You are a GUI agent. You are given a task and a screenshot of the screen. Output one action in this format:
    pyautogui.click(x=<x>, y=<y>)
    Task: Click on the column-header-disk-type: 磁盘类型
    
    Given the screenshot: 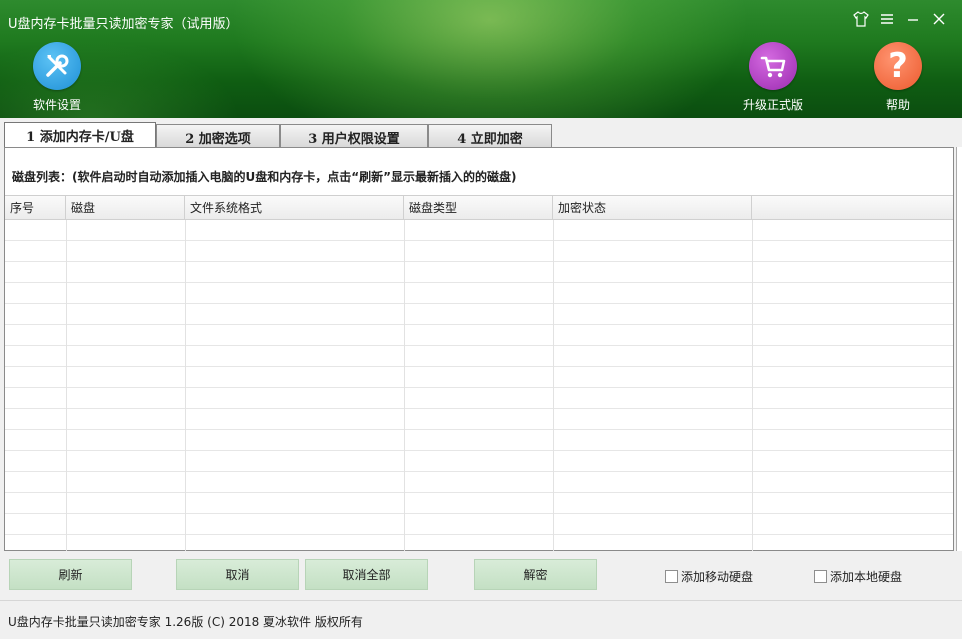 What is the action you would take?
    pyautogui.click(x=478, y=207)
    